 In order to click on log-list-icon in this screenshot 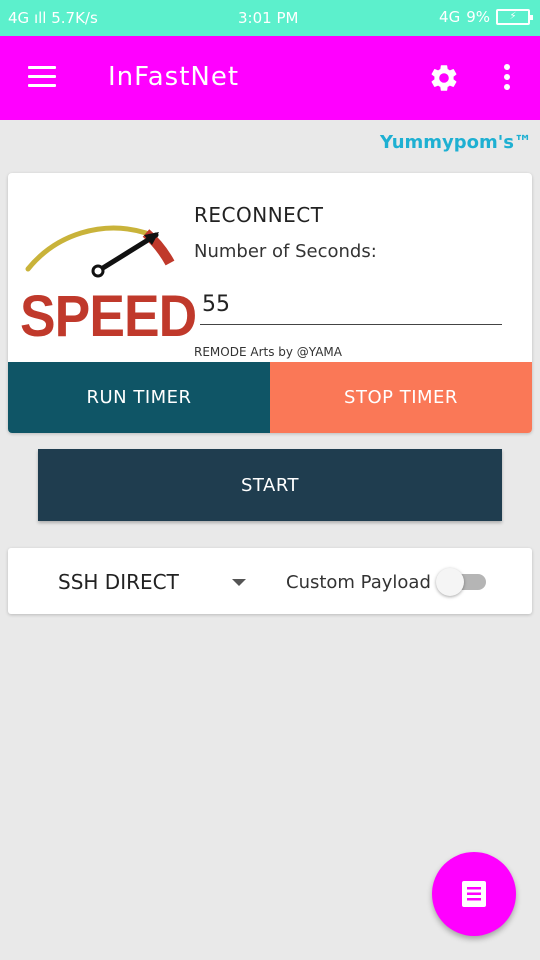, I will do `click(474, 894)`.